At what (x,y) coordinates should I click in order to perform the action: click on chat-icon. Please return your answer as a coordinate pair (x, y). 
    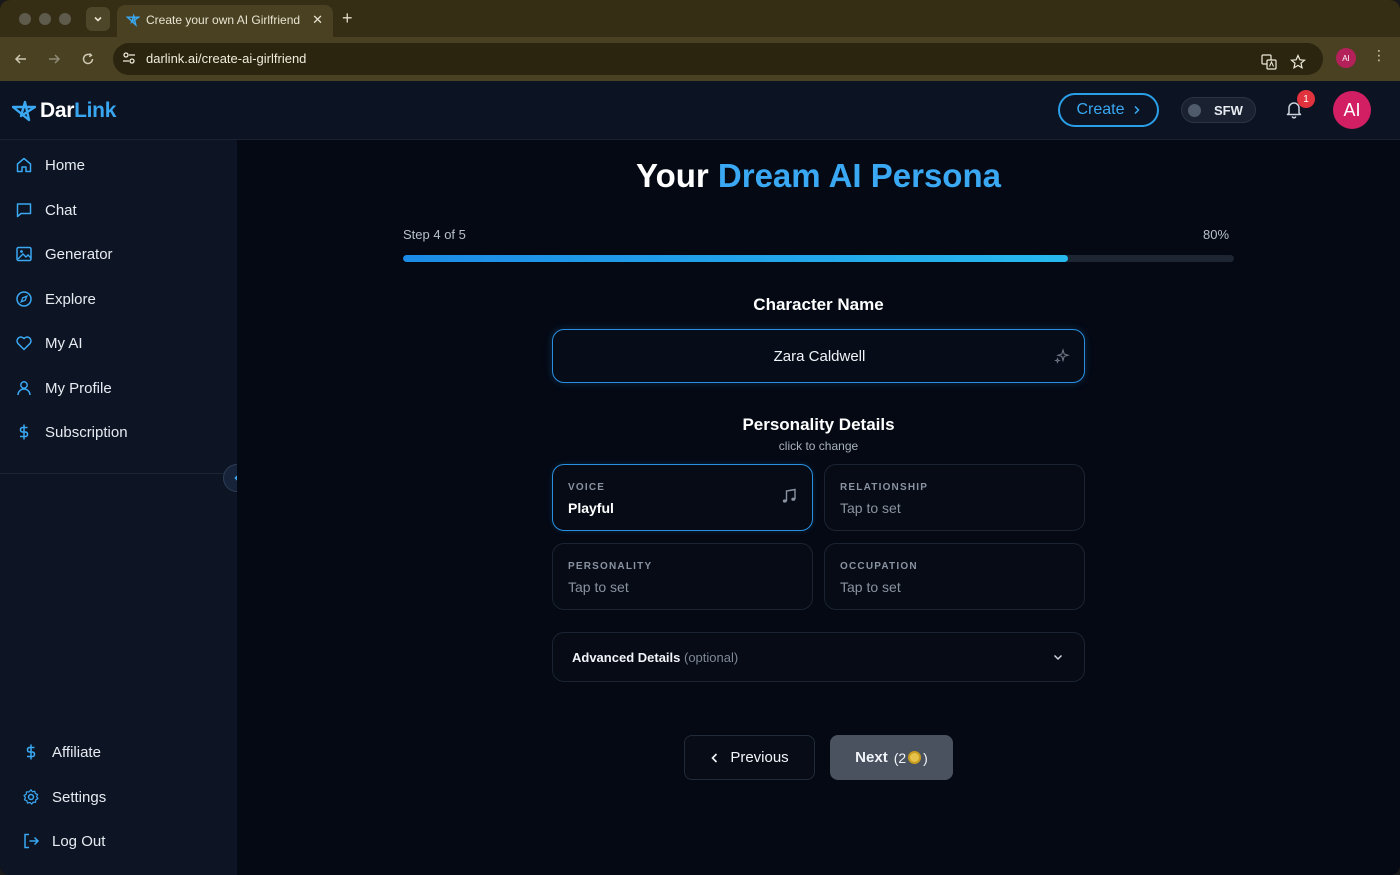
    Looking at the image, I should click on (24, 210).